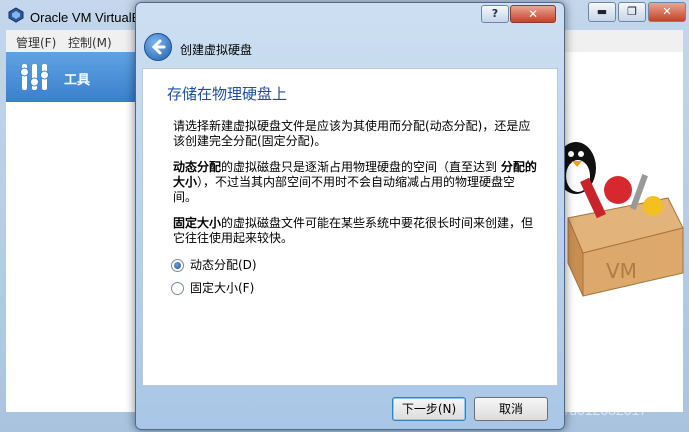 The height and width of the screenshot is (432, 689). What do you see at coordinates (620, 219) in the screenshot?
I see `penguin-toolbox-illustration: VM` at bounding box center [620, 219].